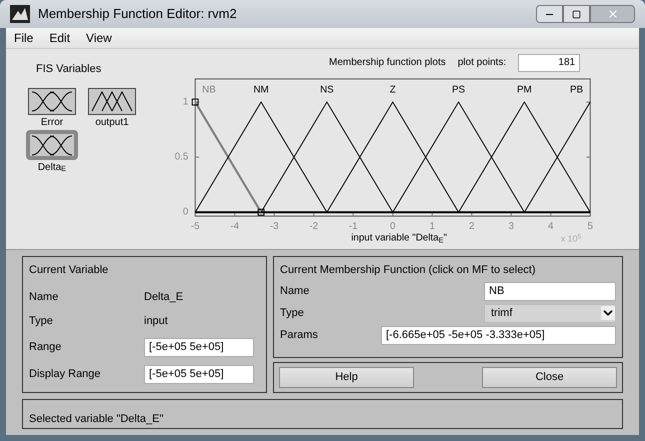  What do you see at coordinates (45, 347) in the screenshot?
I see `field-label: Range` at bounding box center [45, 347].